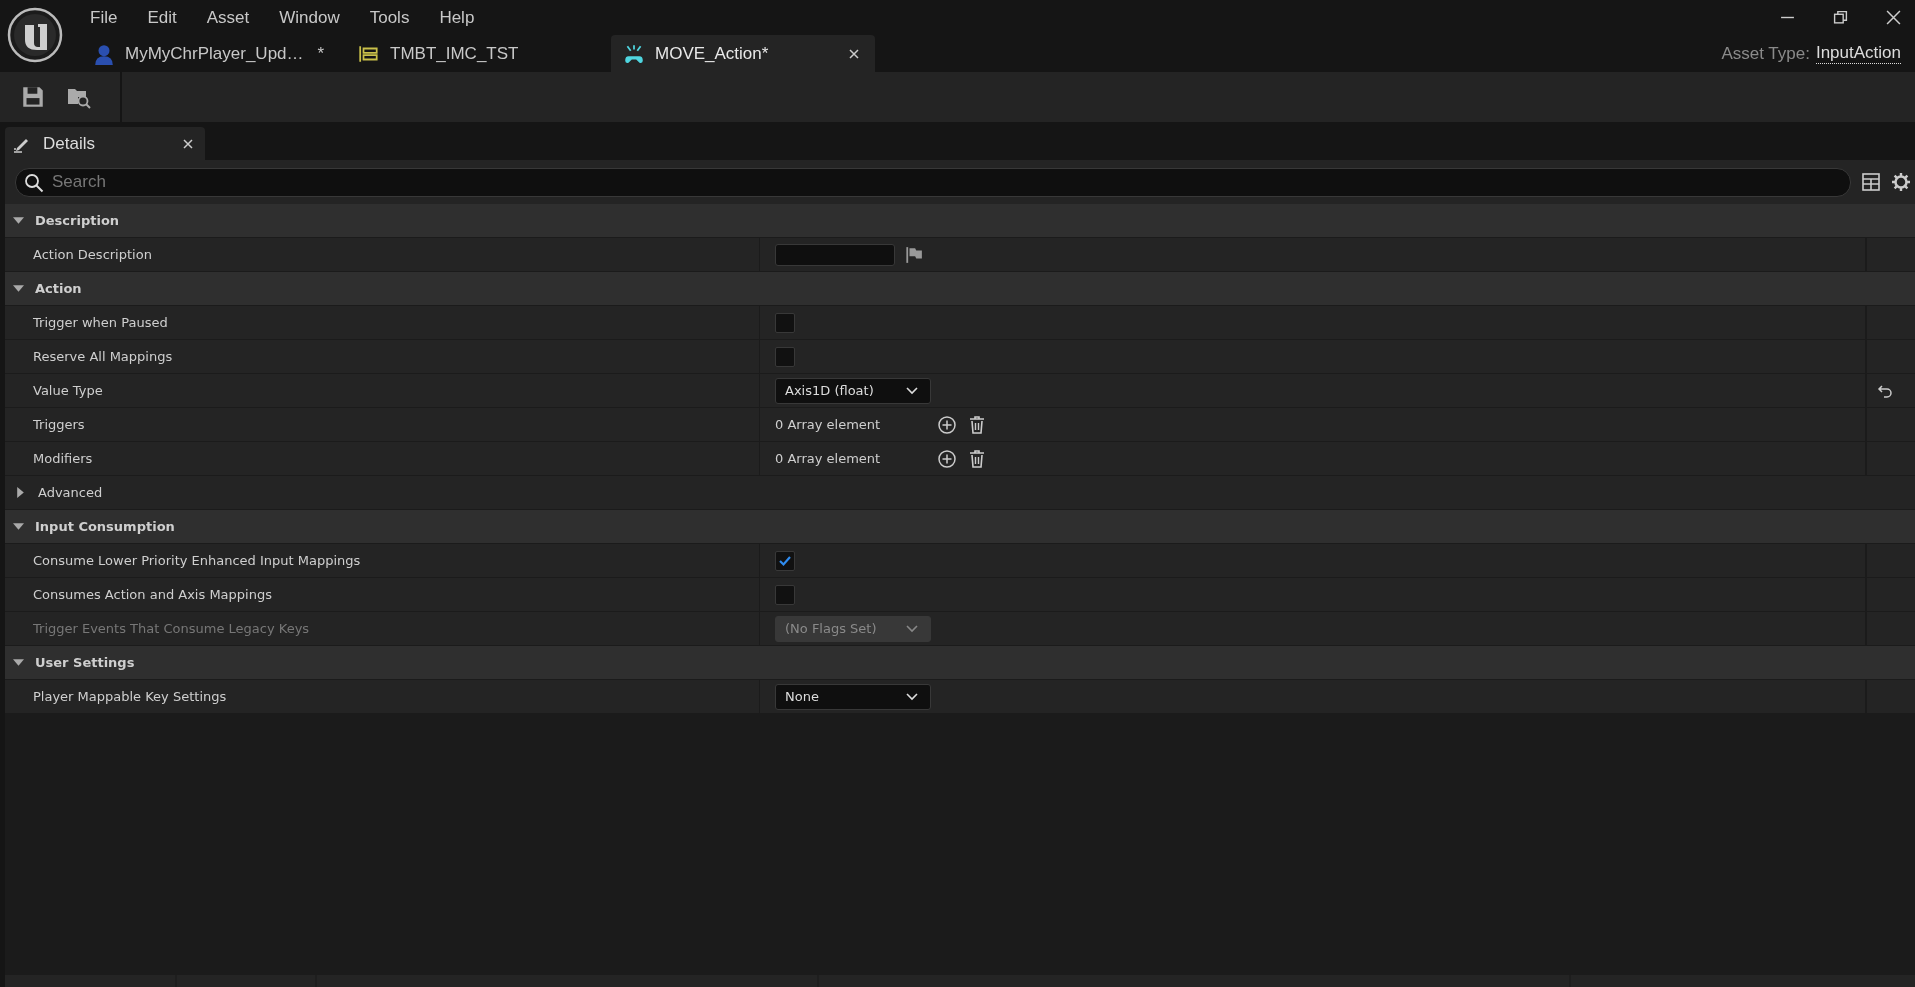 The height and width of the screenshot is (987, 1915). I want to click on property-label: Triggers, so click(59, 424).